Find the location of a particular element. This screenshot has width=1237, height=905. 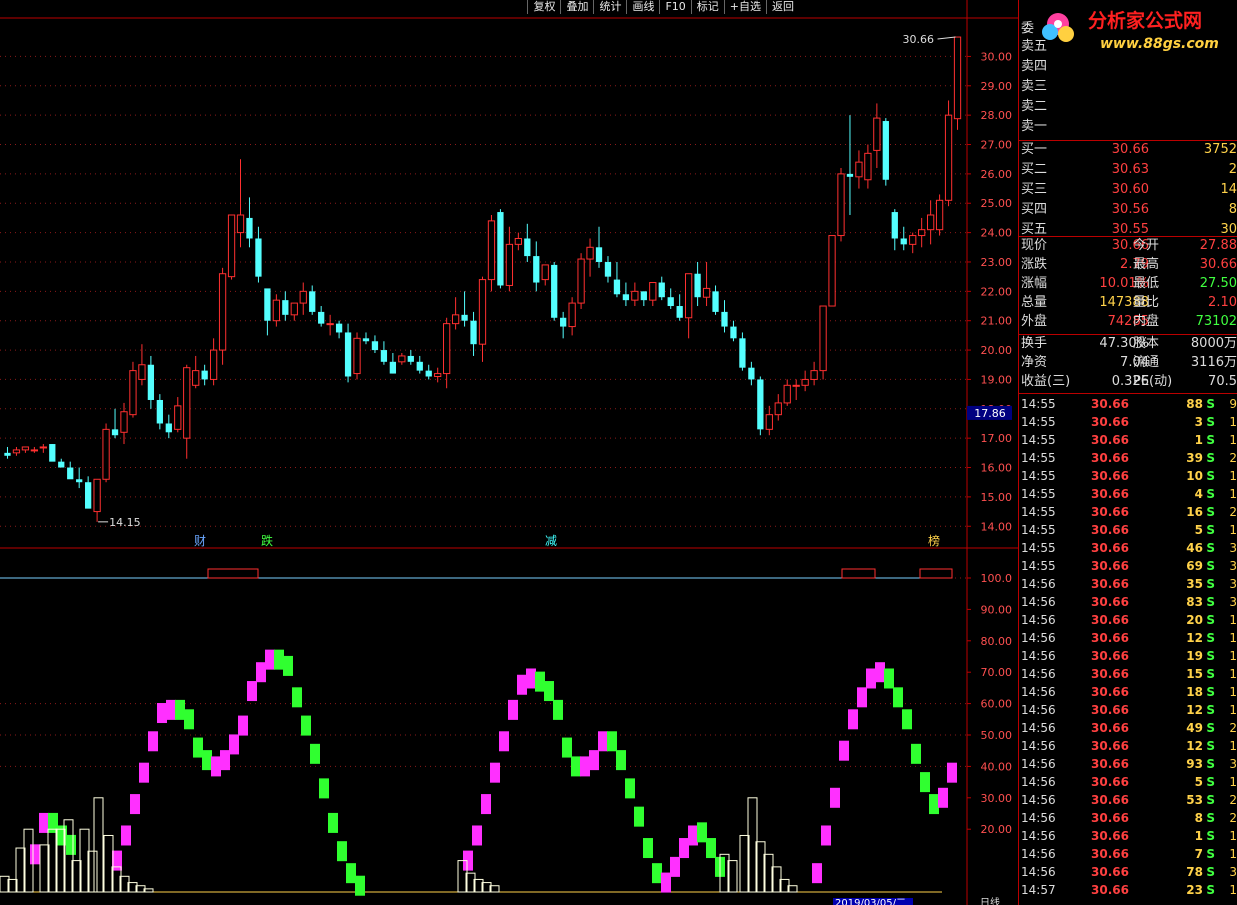

tick-volume: 49 is located at coordinates (1194, 728).